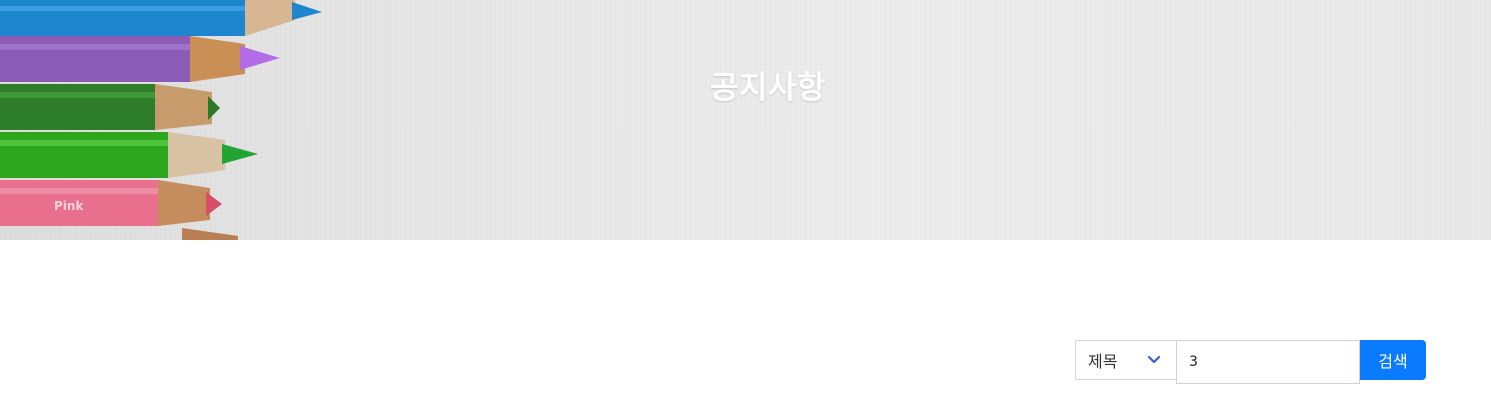 The height and width of the screenshot is (405, 1491). I want to click on search-button: 검색, so click(1393, 360).